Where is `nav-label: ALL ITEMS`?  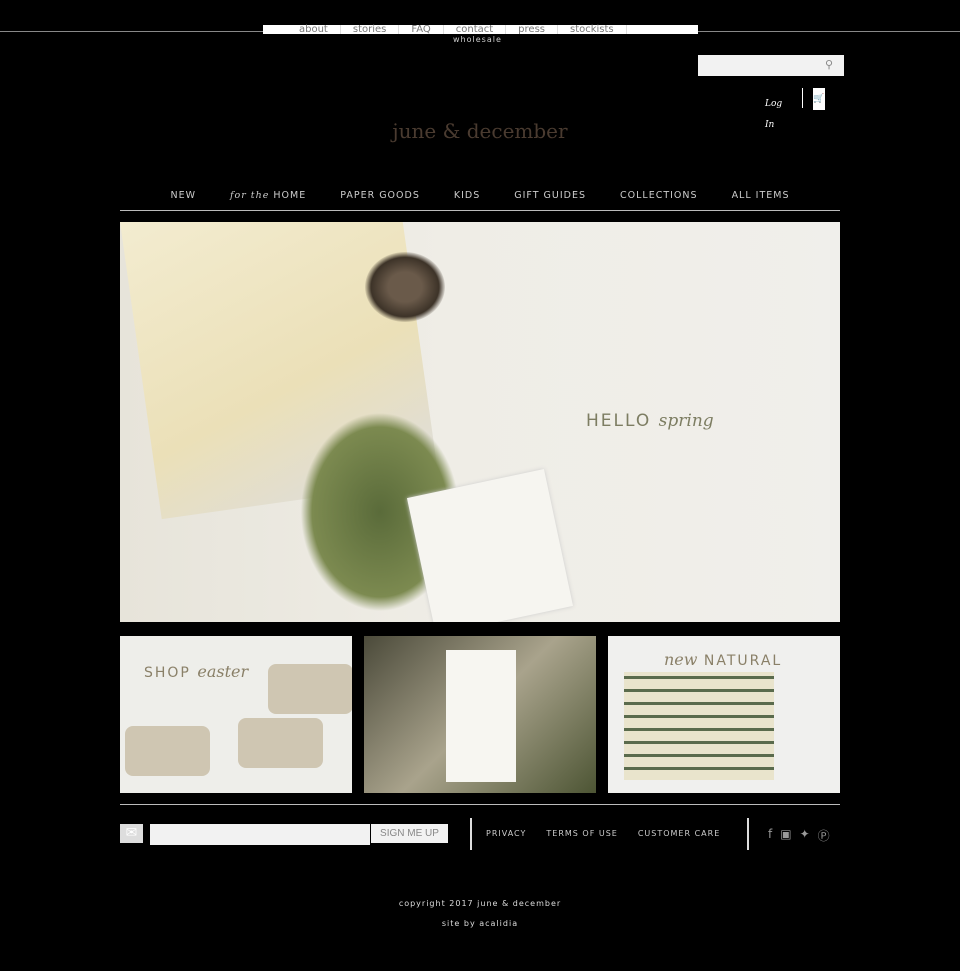
nav-label: ALL ITEMS is located at coordinates (760, 195).